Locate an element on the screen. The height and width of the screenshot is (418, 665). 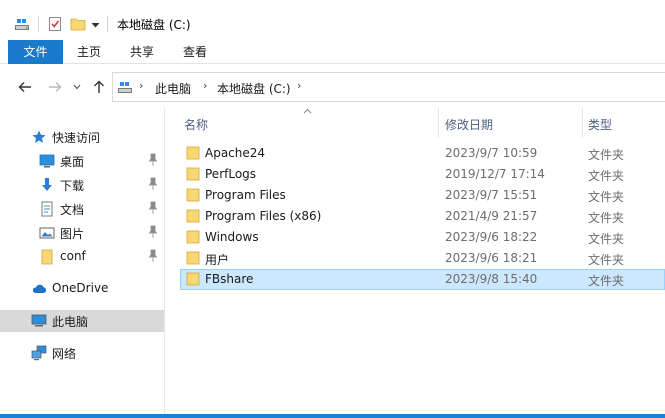
sidebar-item-this-pc: 此电脑 is located at coordinates (82, 321).